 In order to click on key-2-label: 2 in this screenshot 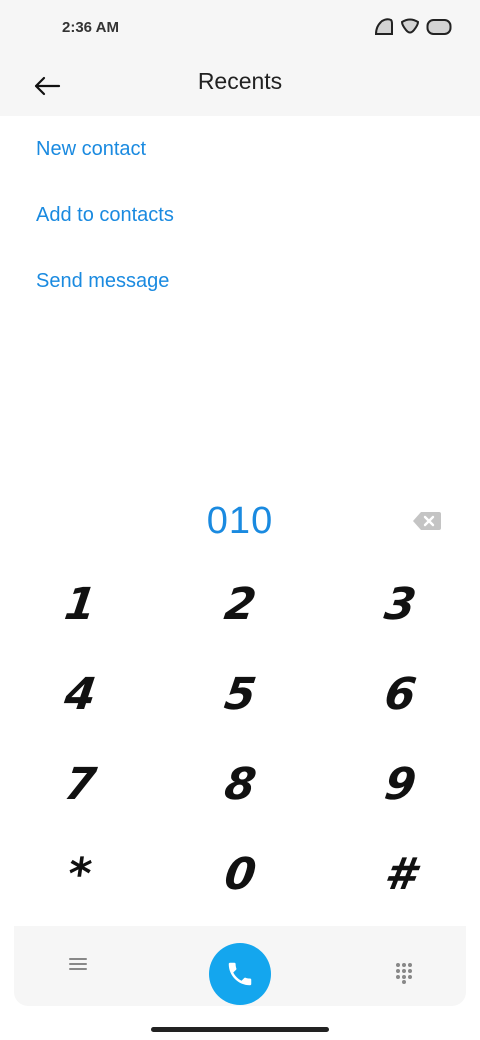, I will do `click(240, 604)`.